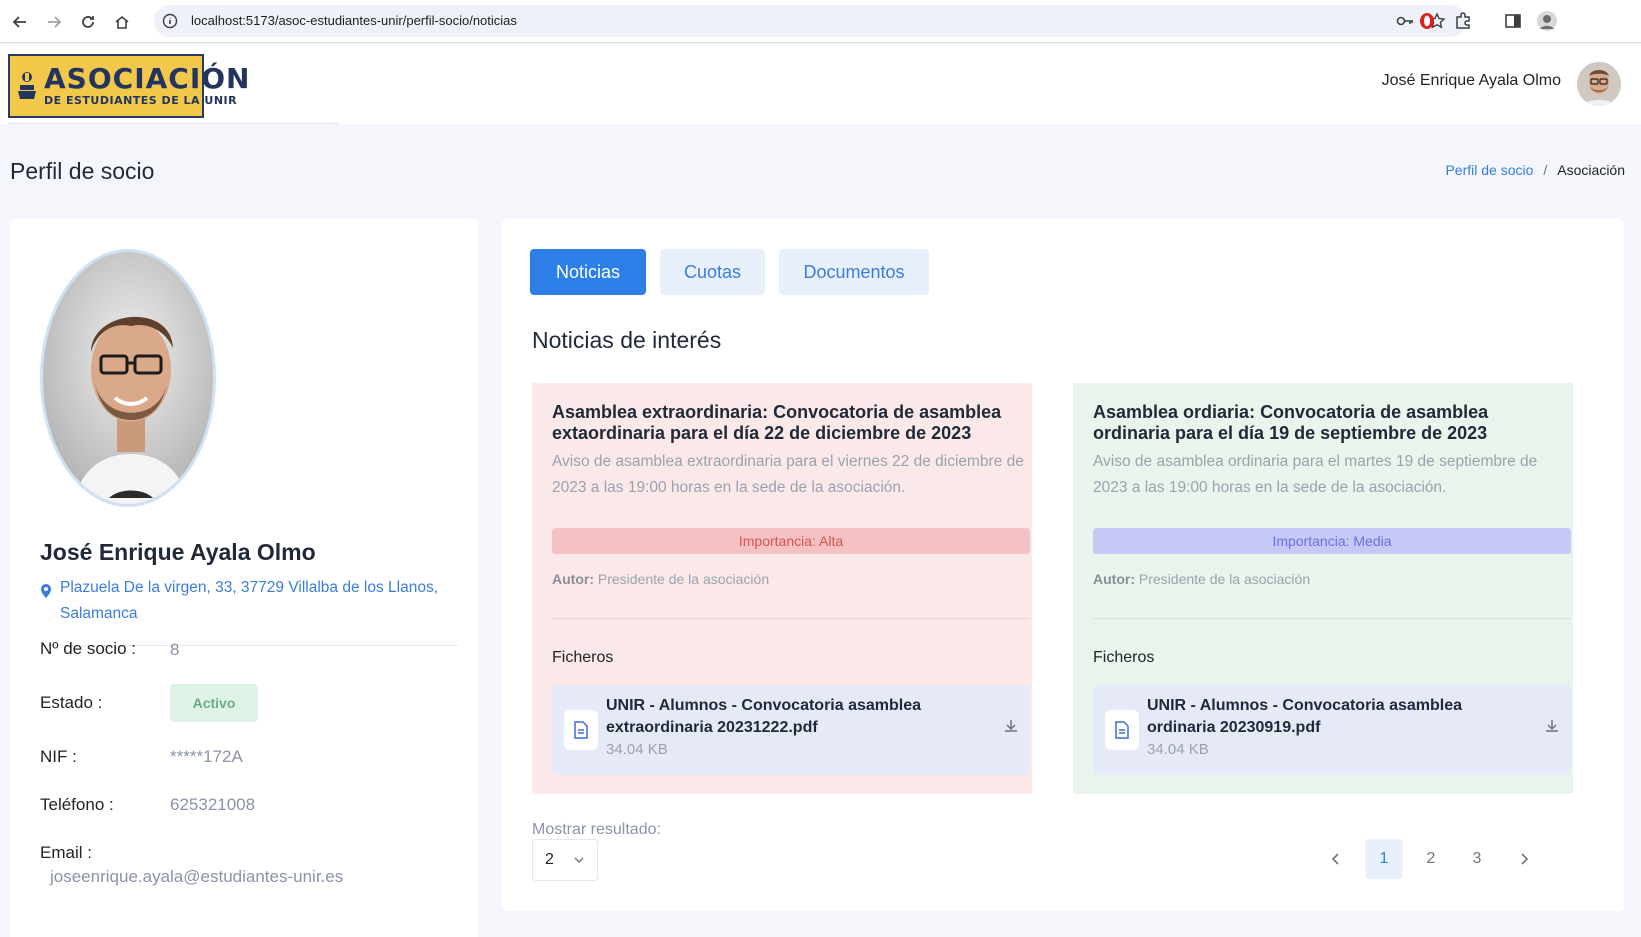 Image resolution: width=1641 pixels, height=937 pixels. I want to click on association-logo: ASOCIACIÓN DE ESTUDIANTES DE LA UNIR, so click(128, 86).